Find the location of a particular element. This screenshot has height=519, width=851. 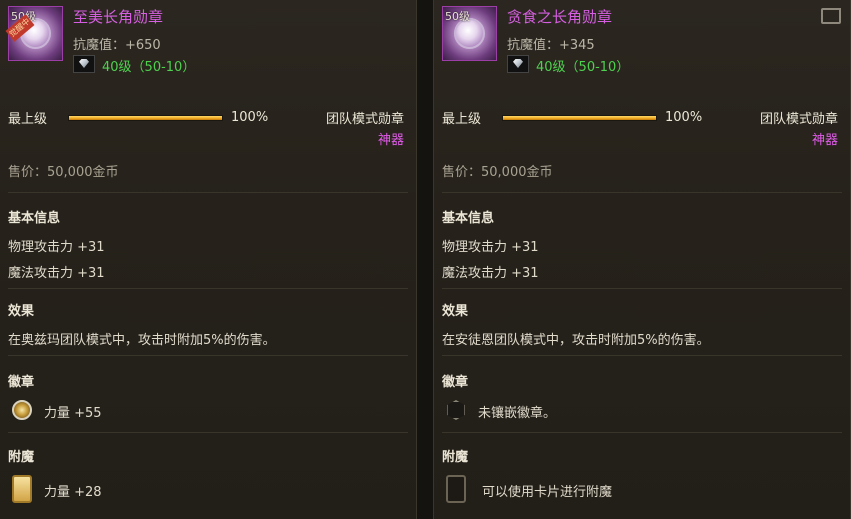

gold-card-icon is located at coordinates (22, 489).